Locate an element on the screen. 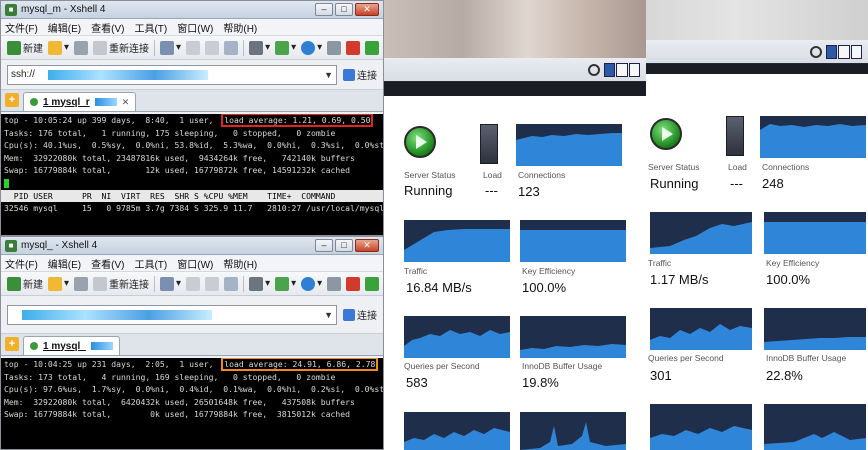 This screenshot has width=868, height=450. address-input: ssh:// ▼ is located at coordinates (172, 74).